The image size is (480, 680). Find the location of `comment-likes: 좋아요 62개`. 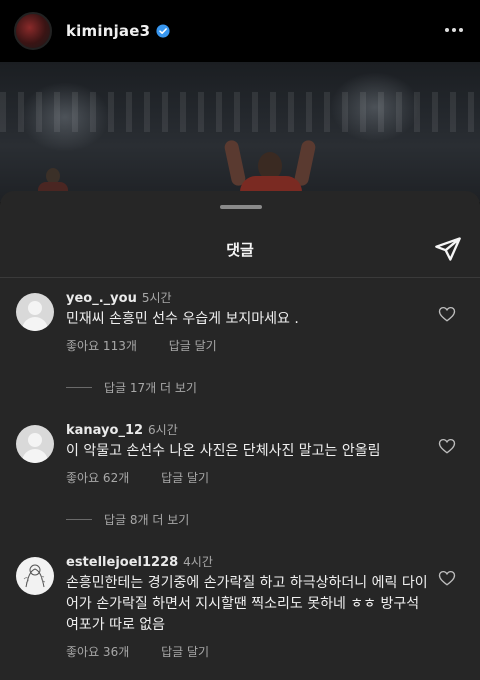

comment-likes: 좋아요 62개 is located at coordinates (97, 478).